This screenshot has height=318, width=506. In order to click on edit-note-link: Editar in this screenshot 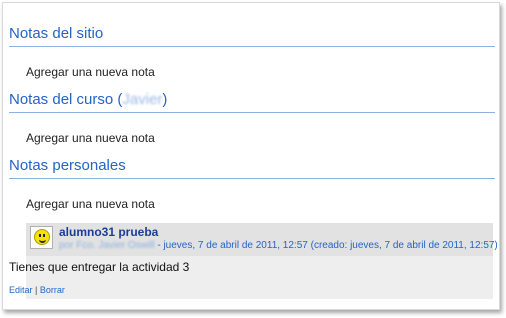, I will do `click(21, 290)`.